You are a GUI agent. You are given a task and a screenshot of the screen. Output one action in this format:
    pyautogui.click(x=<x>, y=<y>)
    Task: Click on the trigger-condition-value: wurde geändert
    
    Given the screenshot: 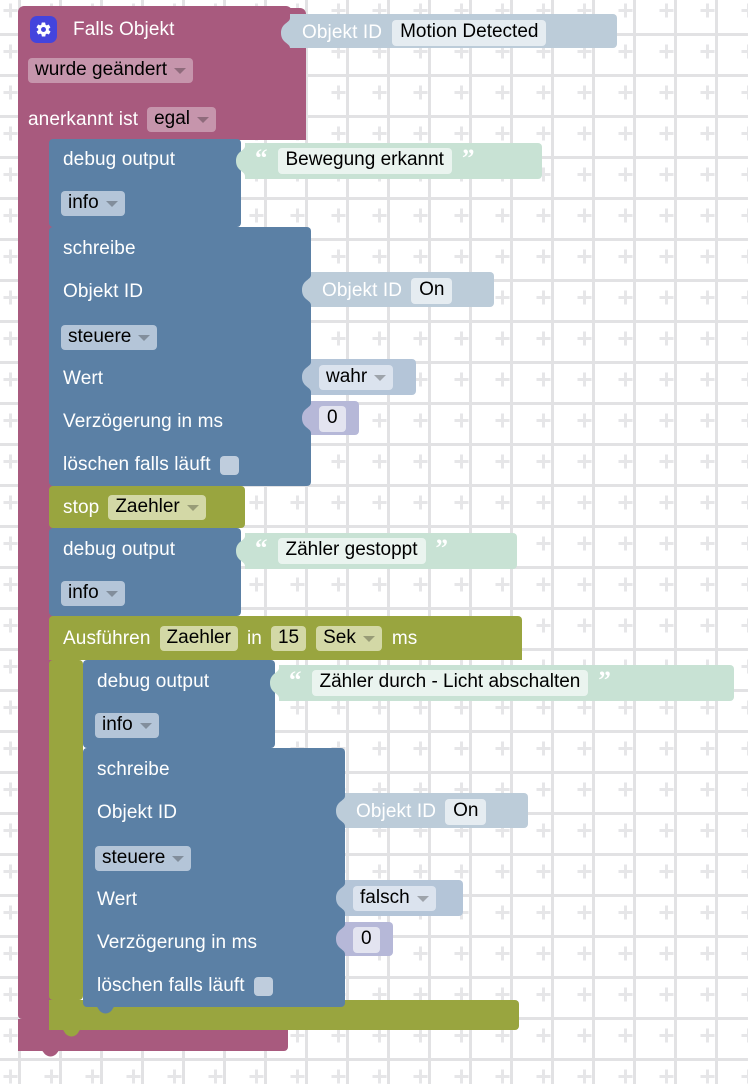 What is the action you would take?
    pyautogui.click(x=101, y=69)
    